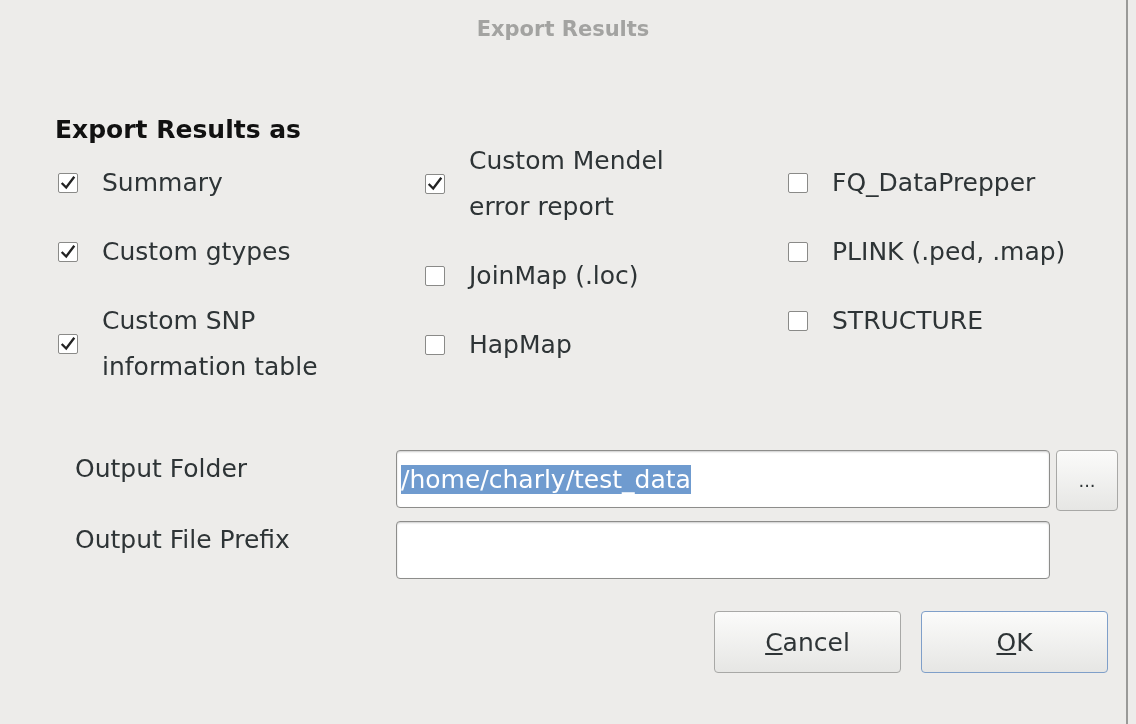 The image size is (1136, 724). What do you see at coordinates (723, 550) in the screenshot?
I see `output-file-prefix-field` at bounding box center [723, 550].